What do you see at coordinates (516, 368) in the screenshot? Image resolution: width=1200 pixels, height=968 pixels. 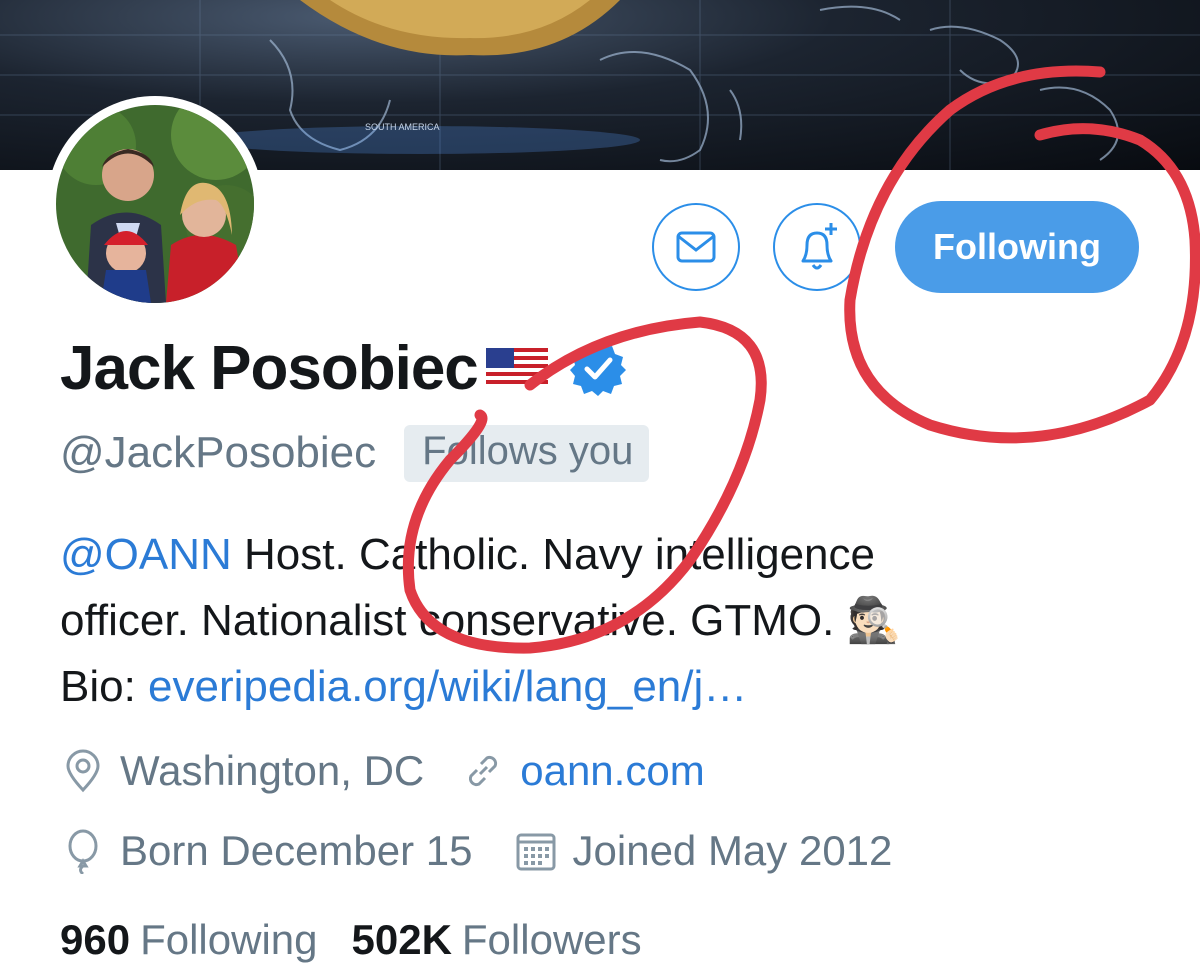 I see `us-flag-icon` at bounding box center [516, 368].